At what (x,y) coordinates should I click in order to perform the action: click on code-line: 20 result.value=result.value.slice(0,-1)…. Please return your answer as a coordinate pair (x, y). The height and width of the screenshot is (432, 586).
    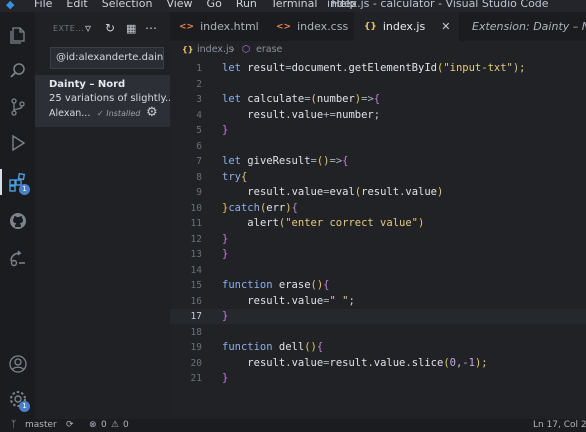
    Looking at the image, I should click on (378, 363).